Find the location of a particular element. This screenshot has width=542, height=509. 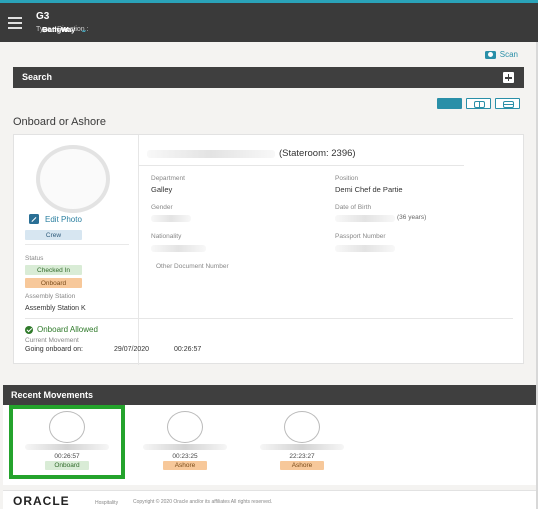

going-onboard-label: Going onboard on: is located at coordinates (54, 349).